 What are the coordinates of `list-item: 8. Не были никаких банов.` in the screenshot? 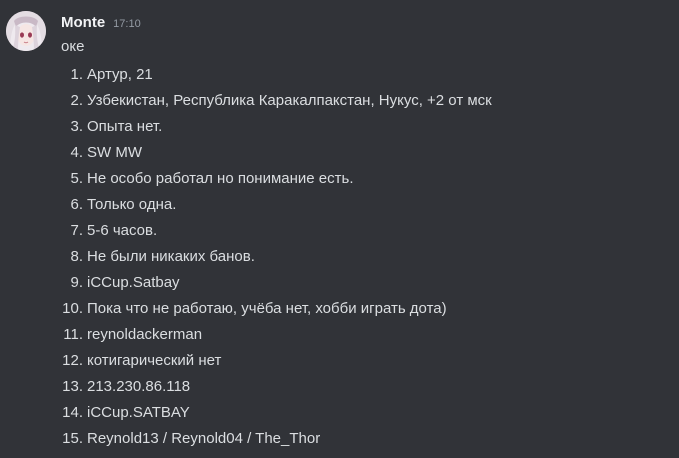 It's located at (339, 260).